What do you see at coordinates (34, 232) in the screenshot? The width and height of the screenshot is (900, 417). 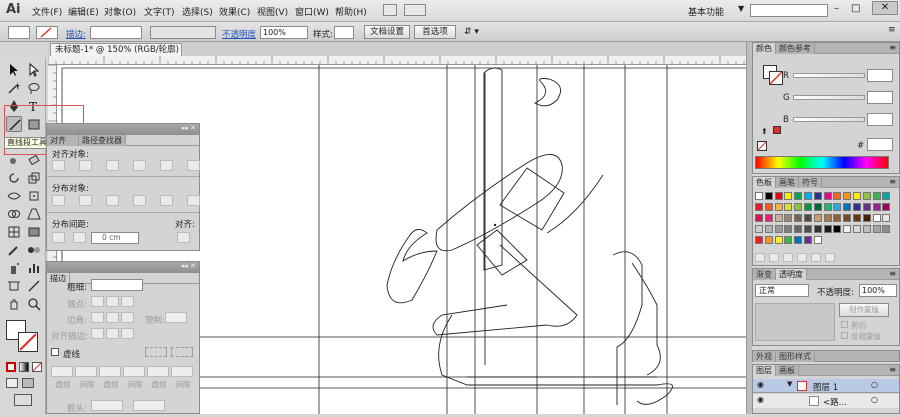 I see `gradient-tool-icon` at bounding box center [34, 232].